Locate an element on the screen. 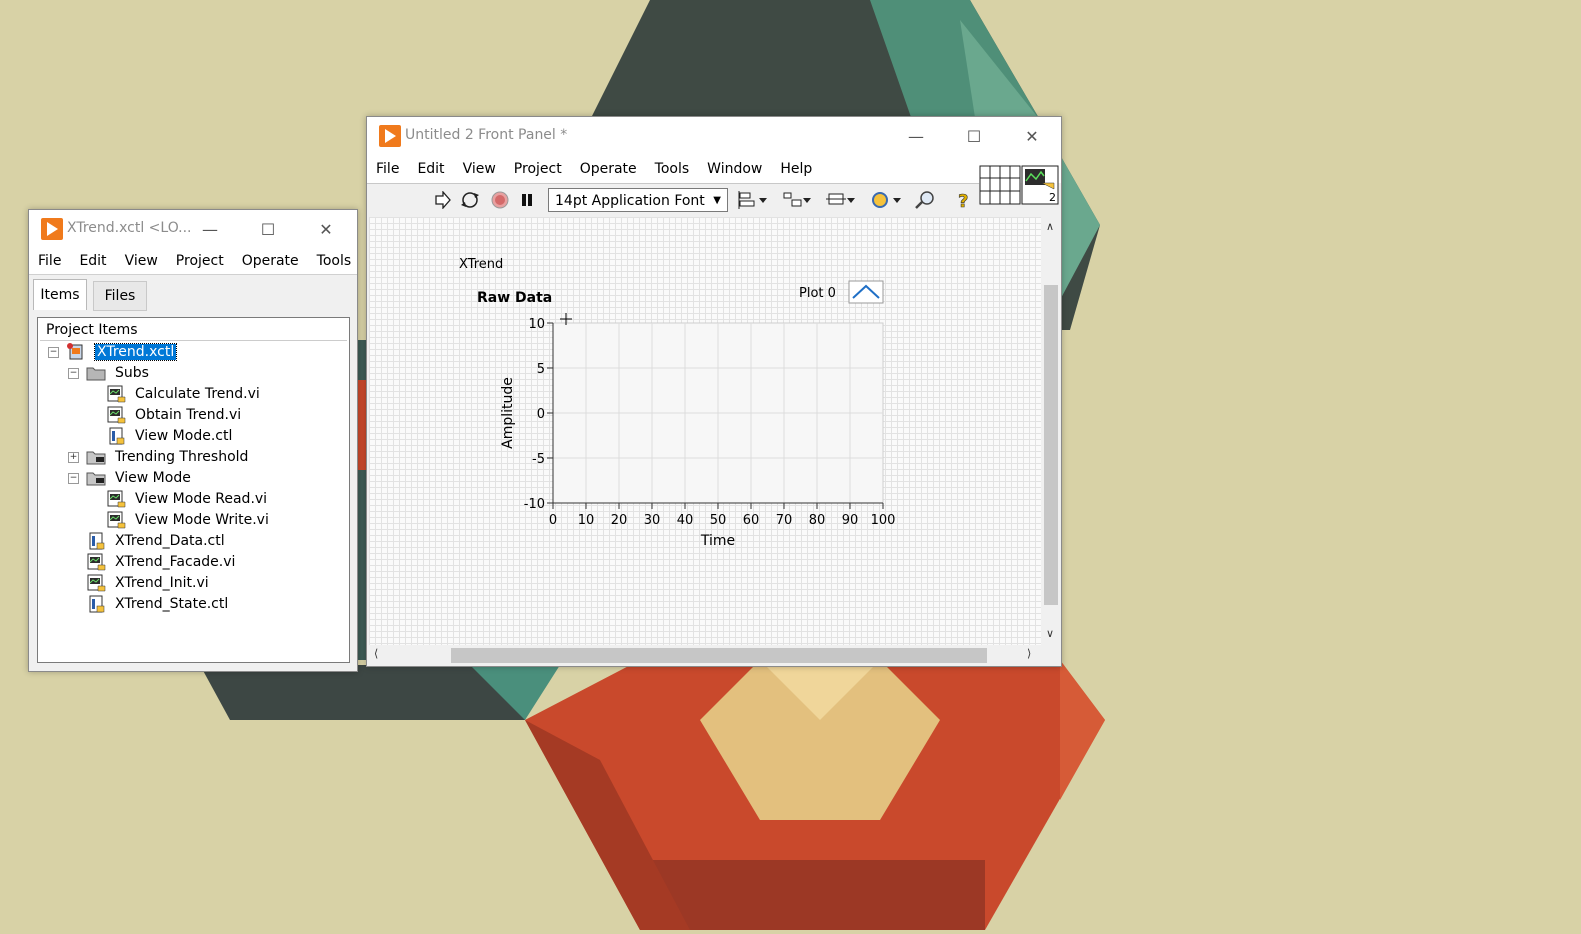 The width and height of the screenshot is (1581, 934). reorder-icon is located at coordinates (887, 200).